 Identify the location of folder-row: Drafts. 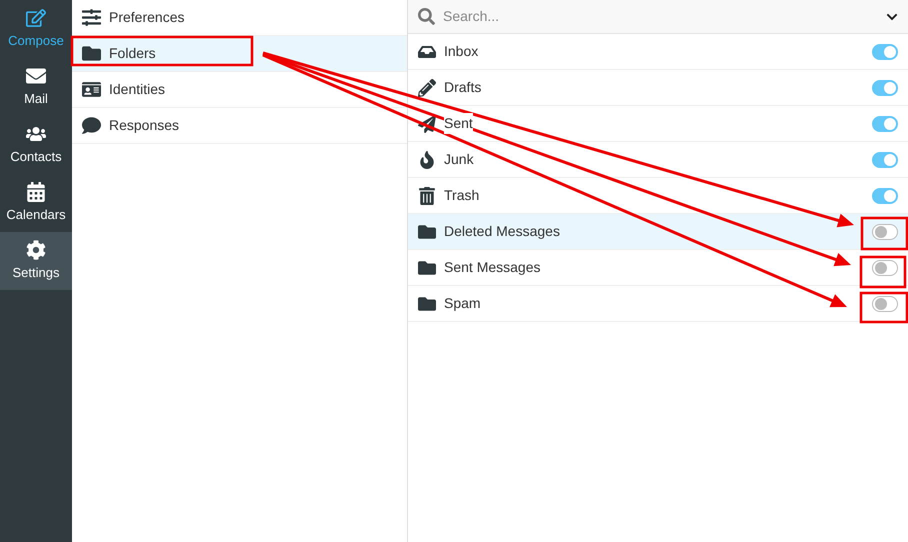
(658, 88).